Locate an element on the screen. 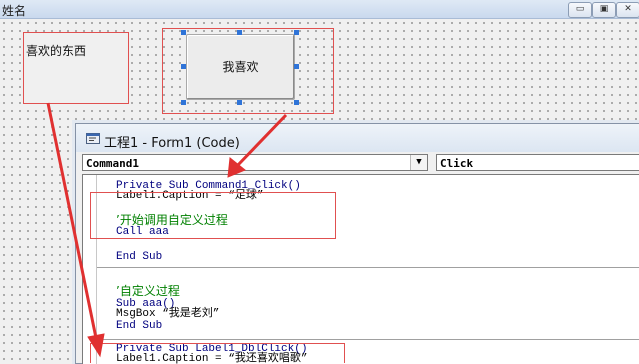 The width and height of the screenshot is (639, 364). object-combo: Command1 ▼ is located at coordinates (255, 162).